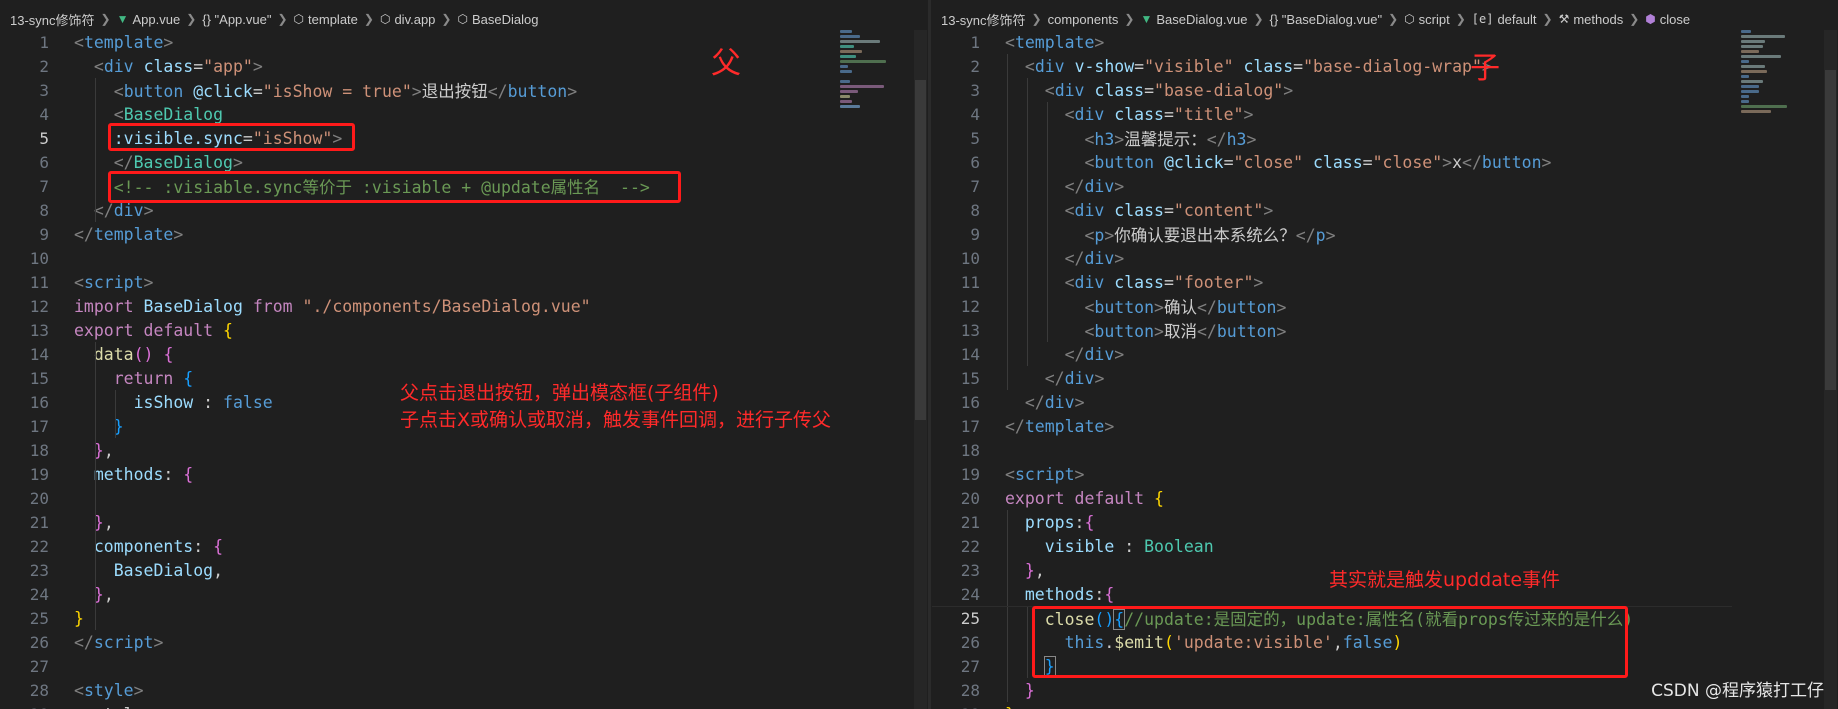 The height and width of the screenshot is (709, 1838). Describe the element at coordinates (236, 19) in the screenshot. I see `breadcrumb-item-module: {} "App.vue"` at that location.